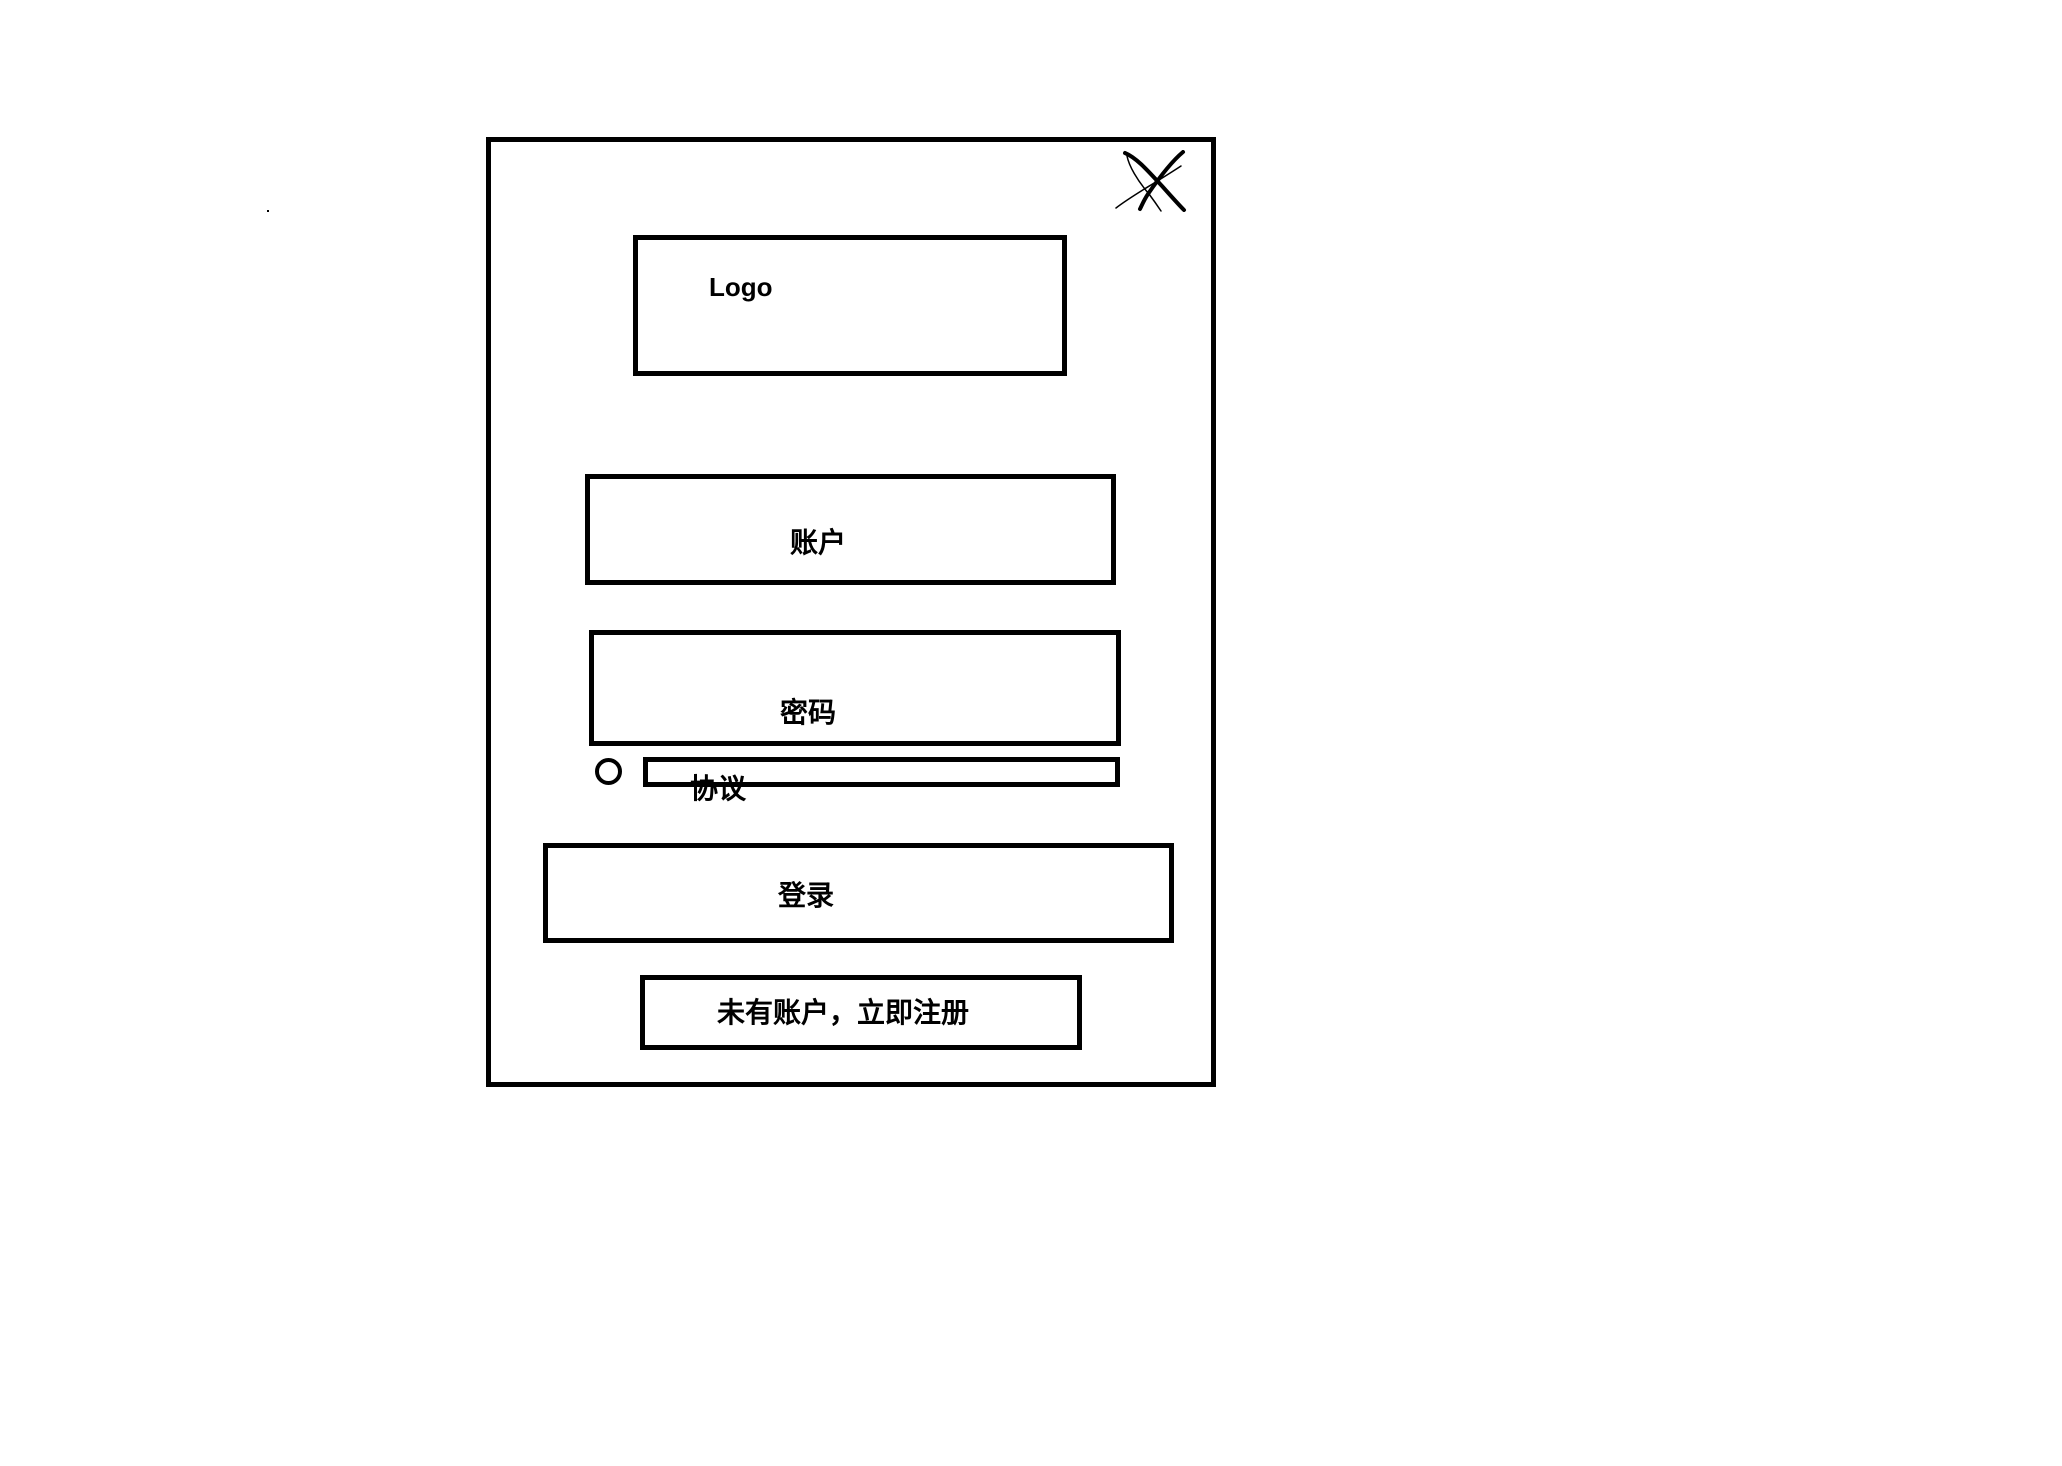 This screenshot has height=1466, width=2062. Describe the element at coordinates (850, 529) in the screenshot. I see `account-input` at that location.